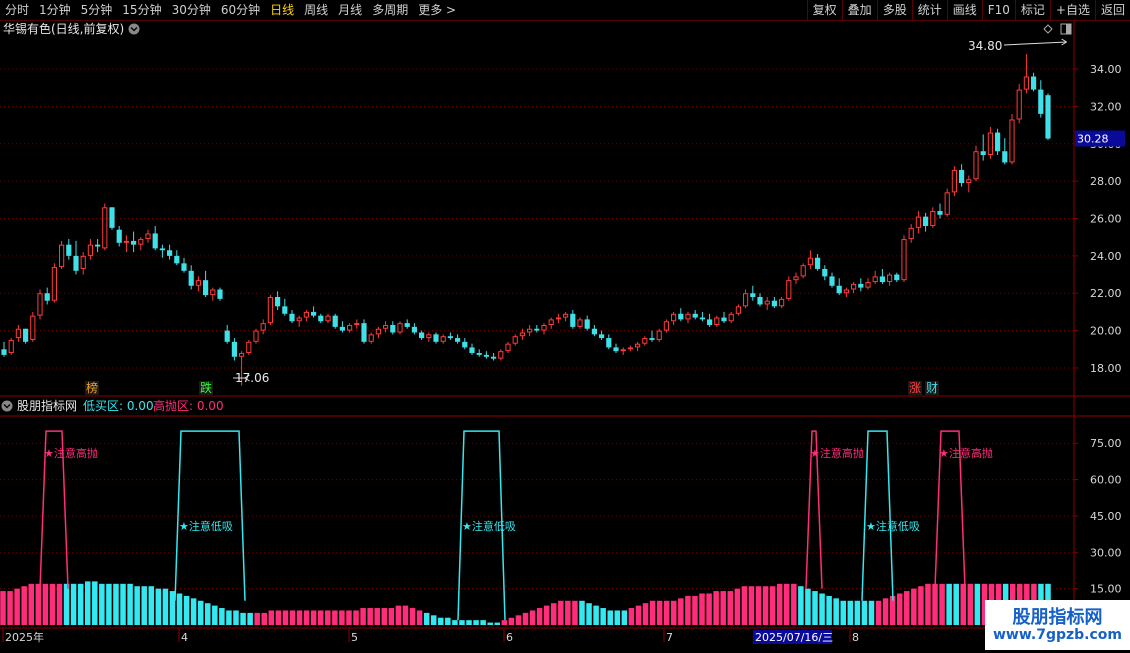 The width and height of the screenshot is (1130, 653). I want to click on action-button-1: 叠加, so click(859, 10).